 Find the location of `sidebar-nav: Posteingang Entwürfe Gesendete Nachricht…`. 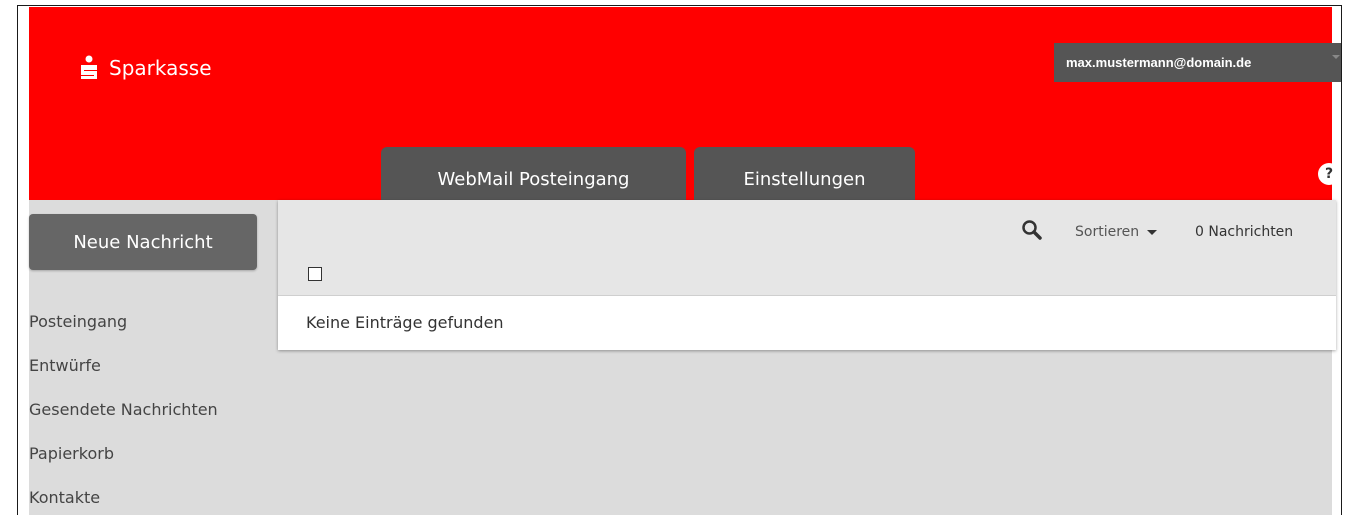

sidebar-nav: Posteingang Entwürfe Gesendete Nachricht… is located at coordinates (123, 412).